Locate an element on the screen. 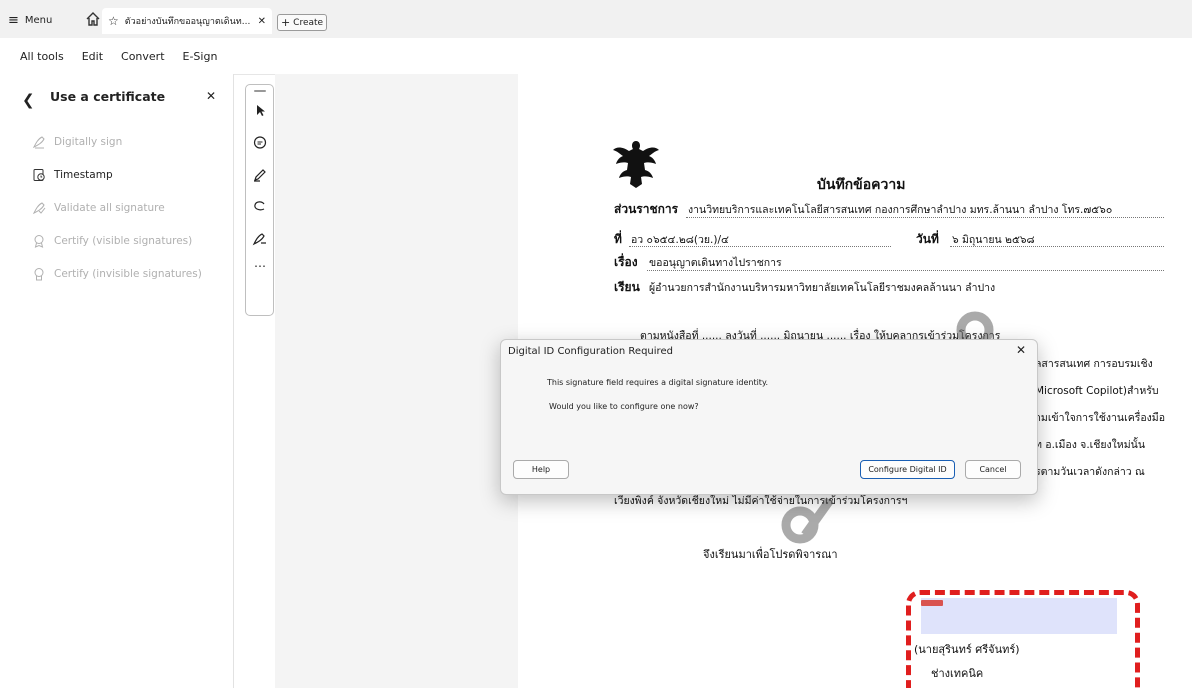 The width and height of the screenshot is (1192, 688). ref-label: ที่ is located at coordinates (618, 239).